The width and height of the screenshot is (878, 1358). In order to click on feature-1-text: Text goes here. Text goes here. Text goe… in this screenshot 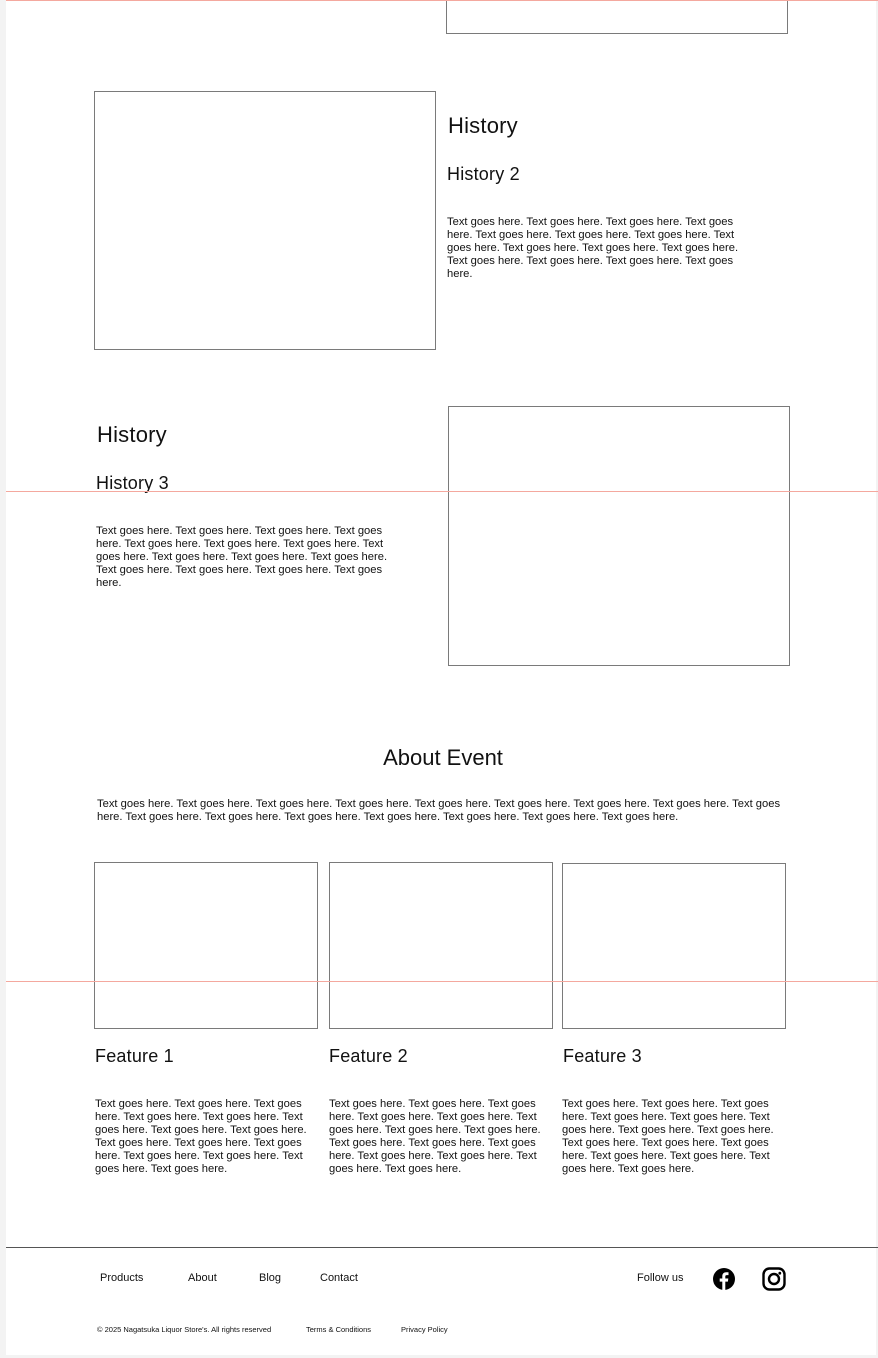, I will do `click(201, 1136)`.